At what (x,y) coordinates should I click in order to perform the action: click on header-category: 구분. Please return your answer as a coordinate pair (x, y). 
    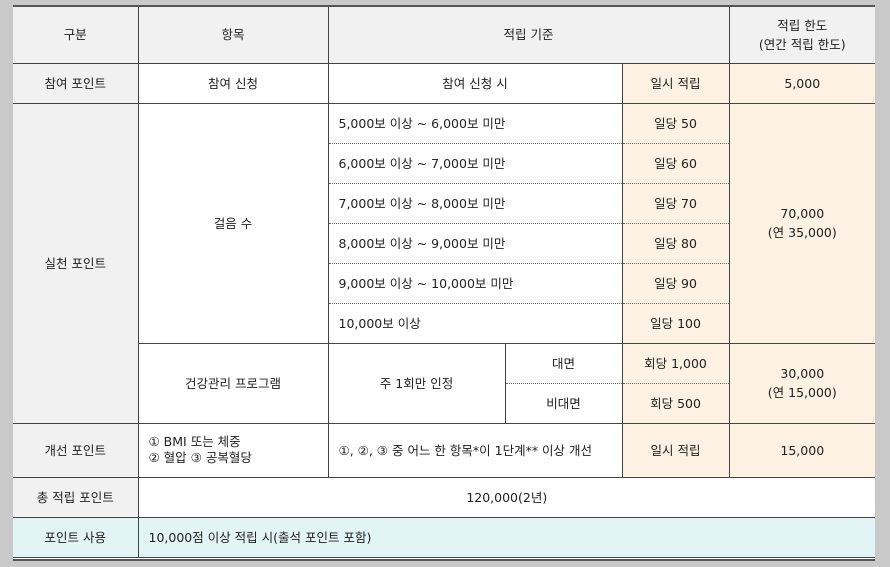
    Looking at the image, I should click on (76, 35).